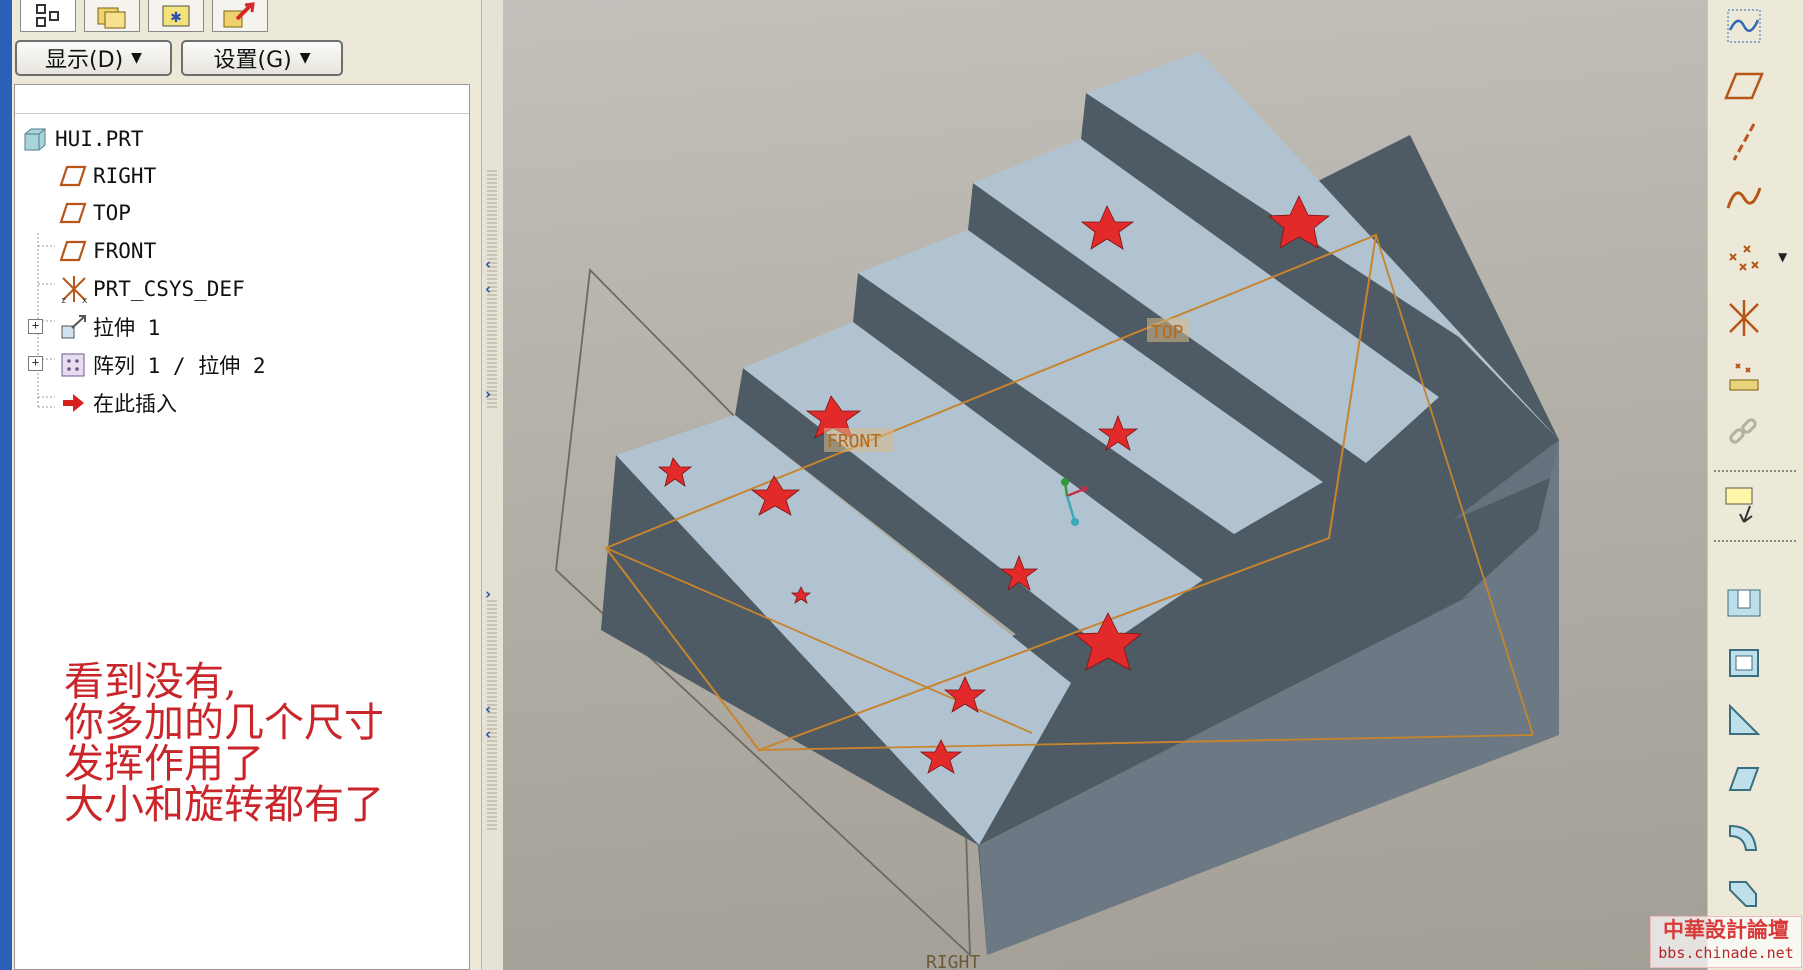 The width and height of the screenshot is (1803, 970). Describe the element at coordinates (1744, 26) in the screenshot. I see `sketched-datum-curve-icon` at that location.